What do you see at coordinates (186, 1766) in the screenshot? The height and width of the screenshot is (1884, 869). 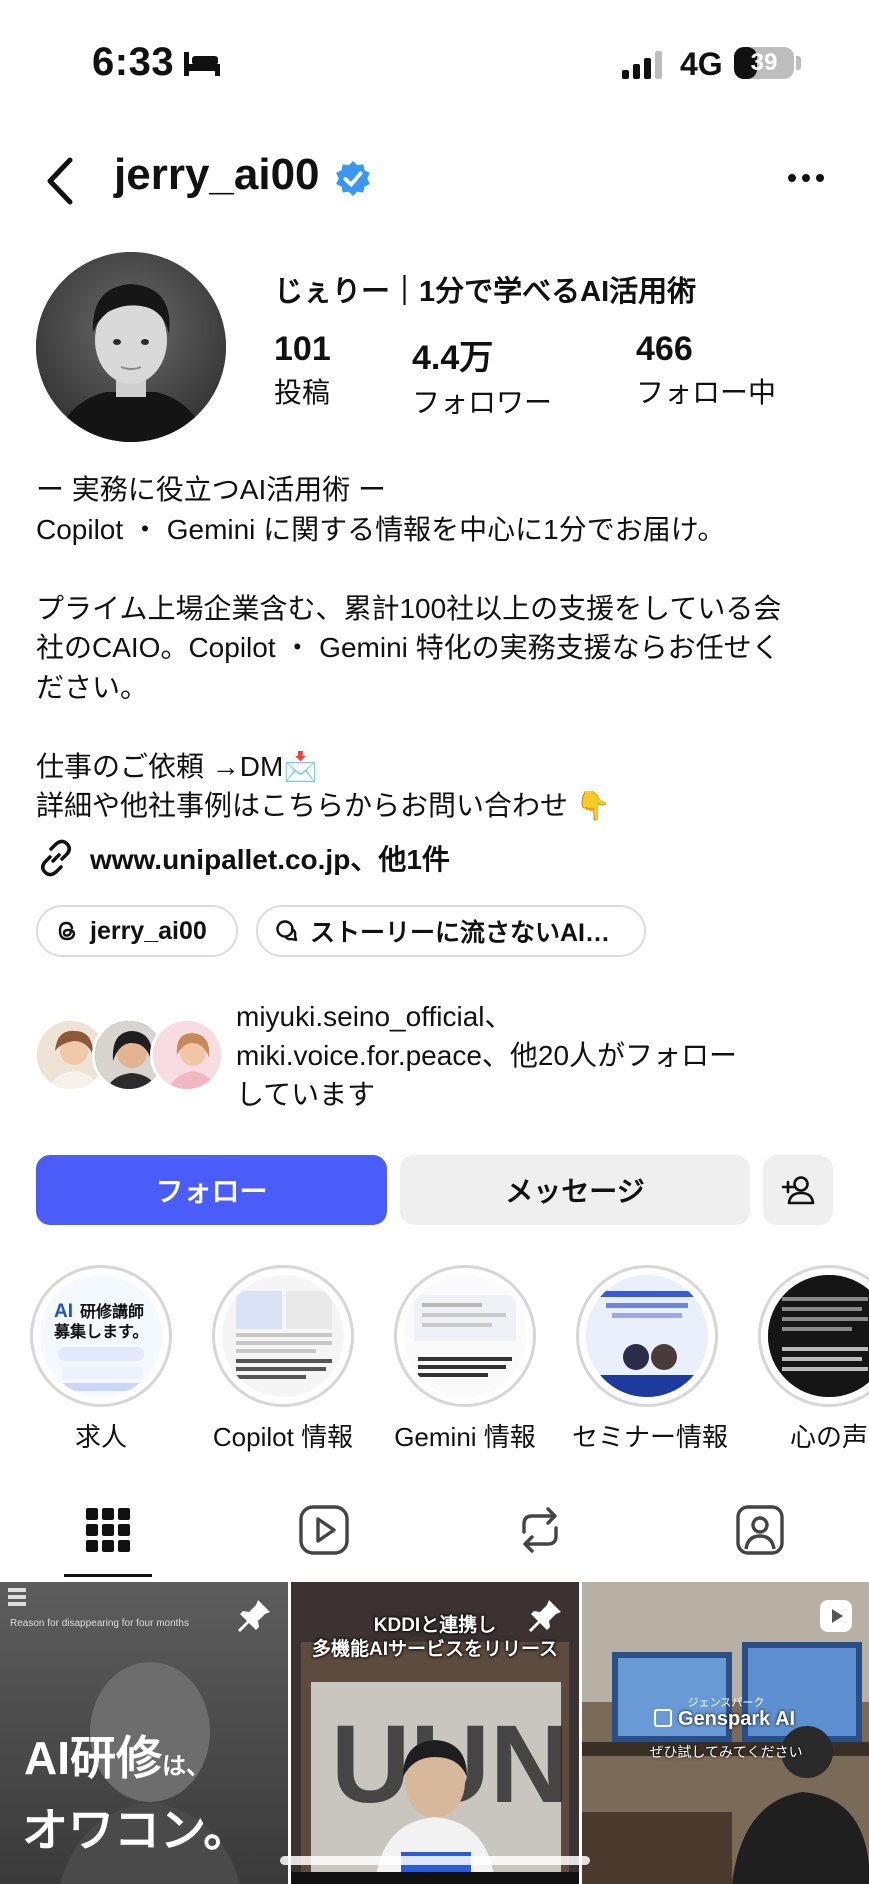 I see `post-headline-suffix: は、` at bounding box center [186, 1766].